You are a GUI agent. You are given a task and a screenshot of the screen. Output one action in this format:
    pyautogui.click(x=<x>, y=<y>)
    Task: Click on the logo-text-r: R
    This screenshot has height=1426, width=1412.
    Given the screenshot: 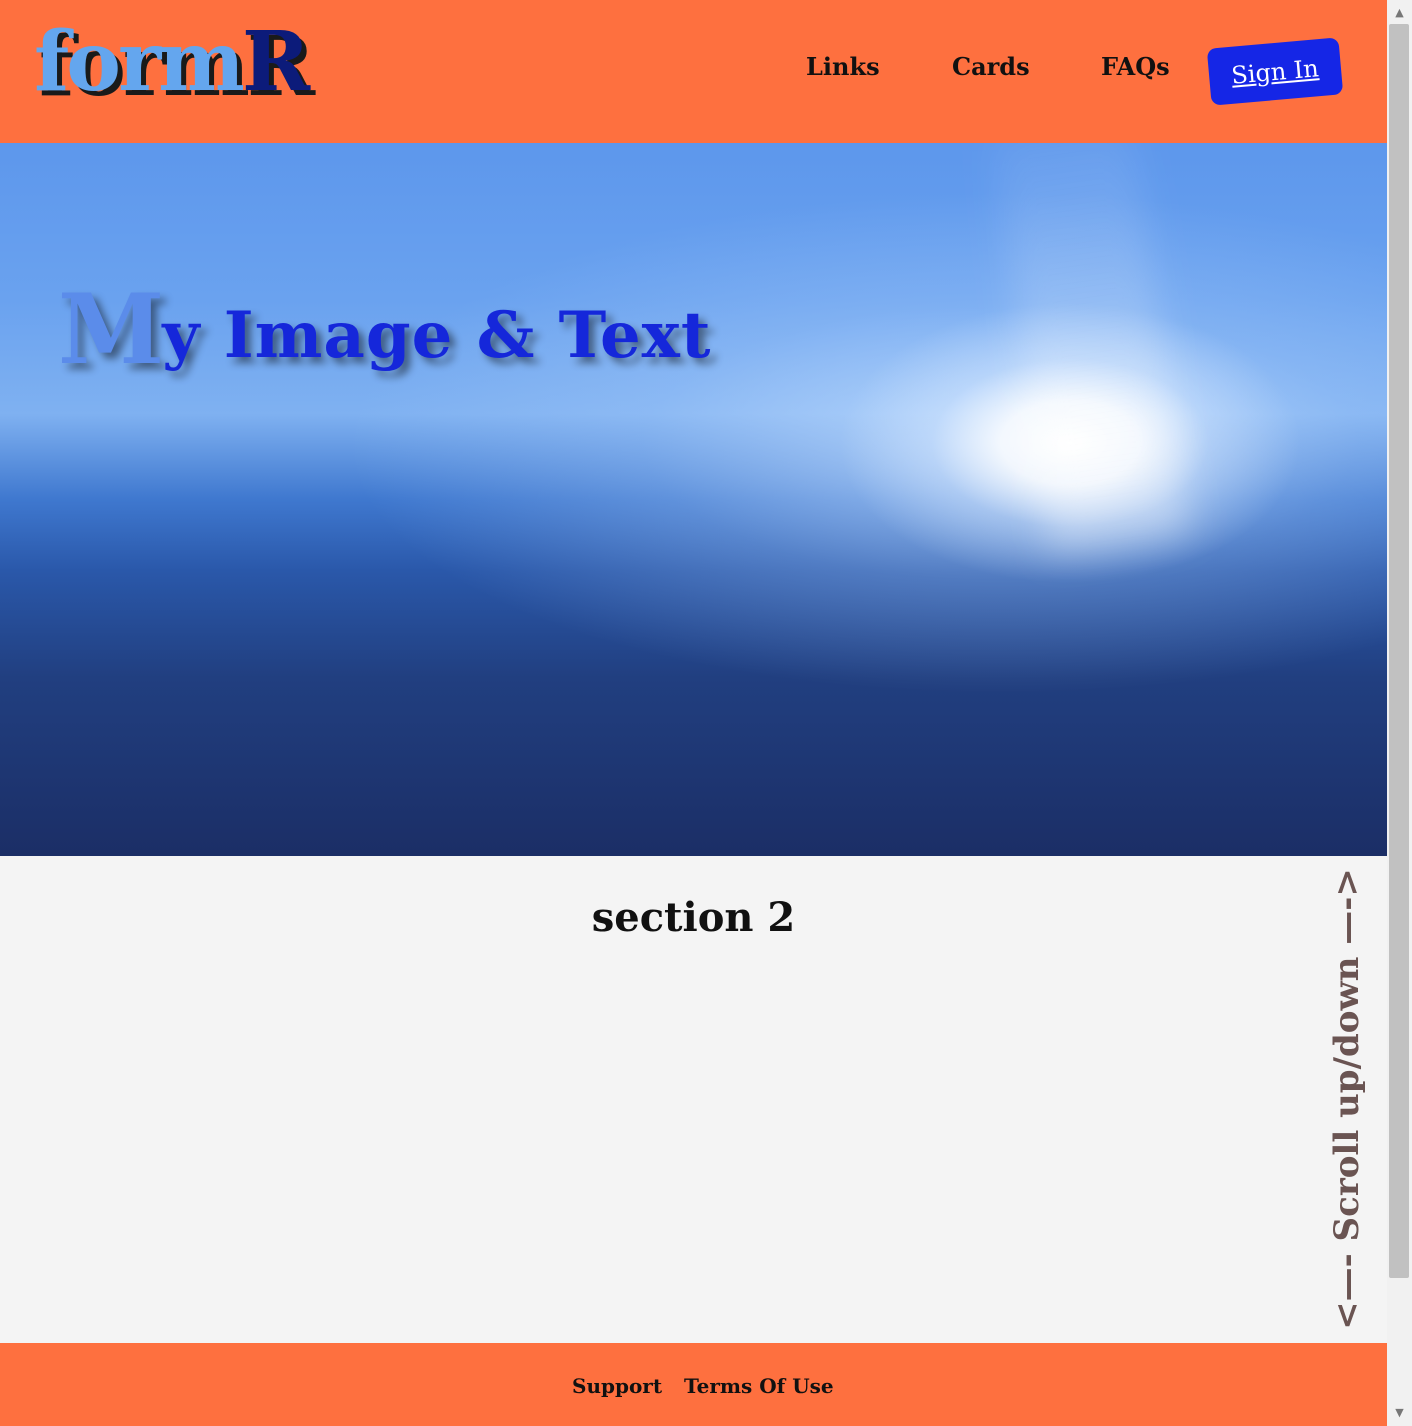 What is the action you would take?
    pyautogui.click(x=275, y=62)
    